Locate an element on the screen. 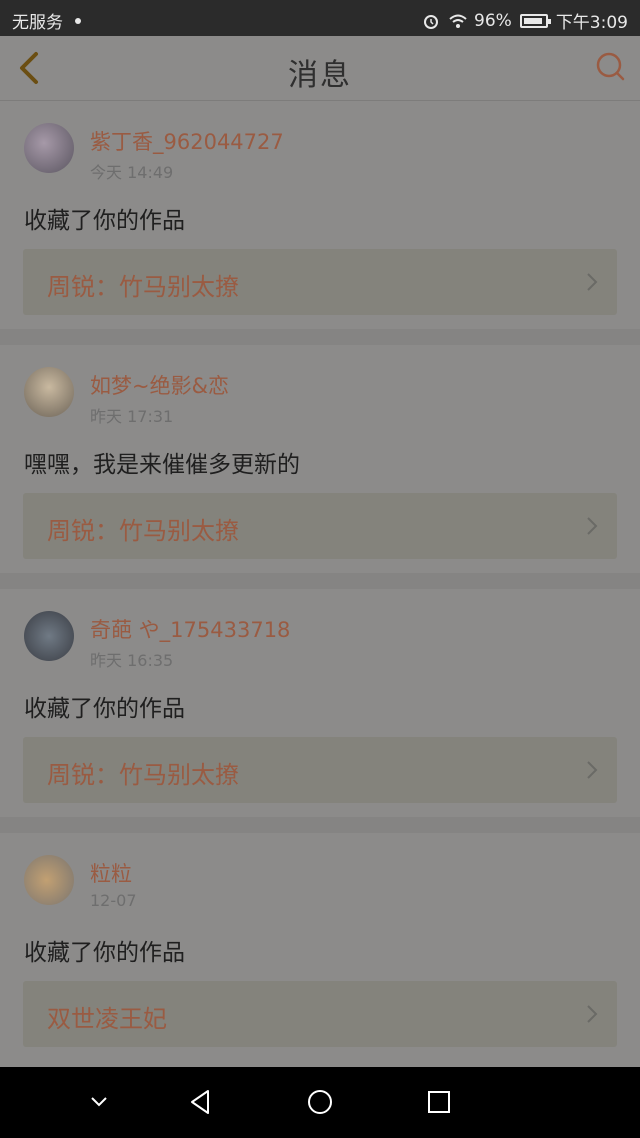 Image resolution: width=640 pixels, height=1138 pixels. alarm-icon is located at coordinates (431, 21).